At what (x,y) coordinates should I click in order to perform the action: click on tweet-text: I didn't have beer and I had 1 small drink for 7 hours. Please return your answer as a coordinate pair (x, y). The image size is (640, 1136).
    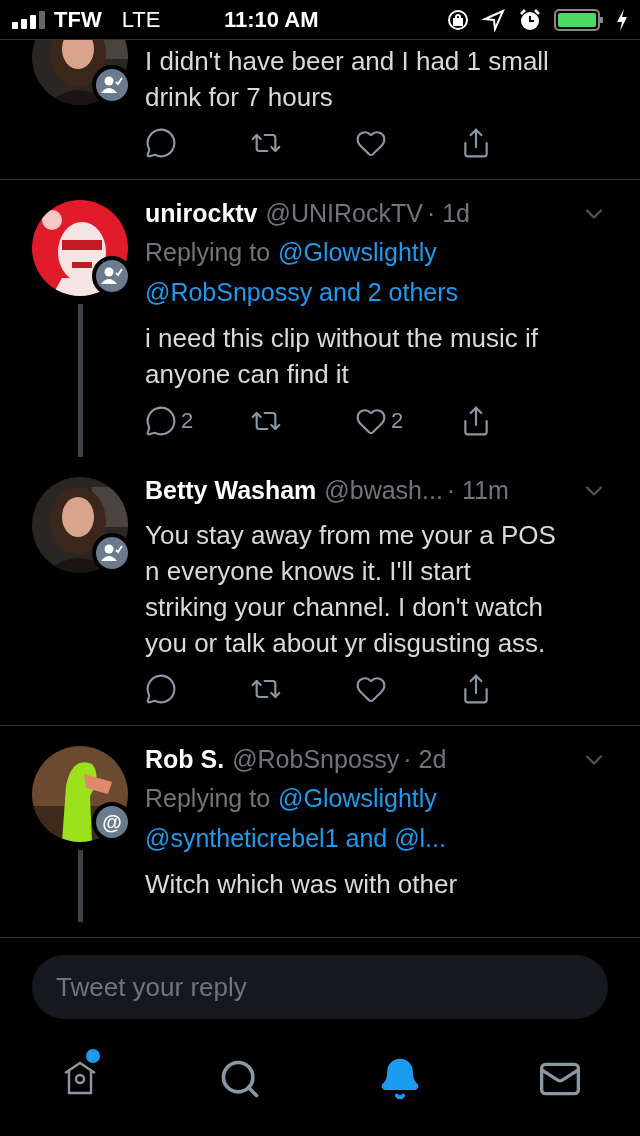
    Looking at the image, I should click on (347, 79).